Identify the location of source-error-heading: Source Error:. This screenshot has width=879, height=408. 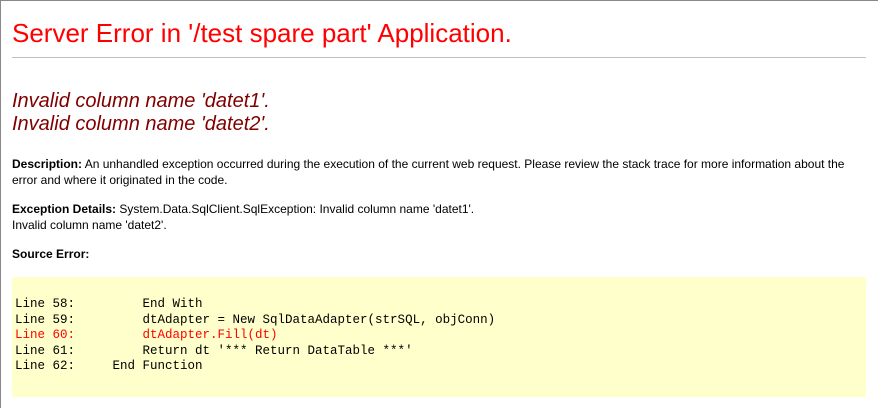
(437, 254).